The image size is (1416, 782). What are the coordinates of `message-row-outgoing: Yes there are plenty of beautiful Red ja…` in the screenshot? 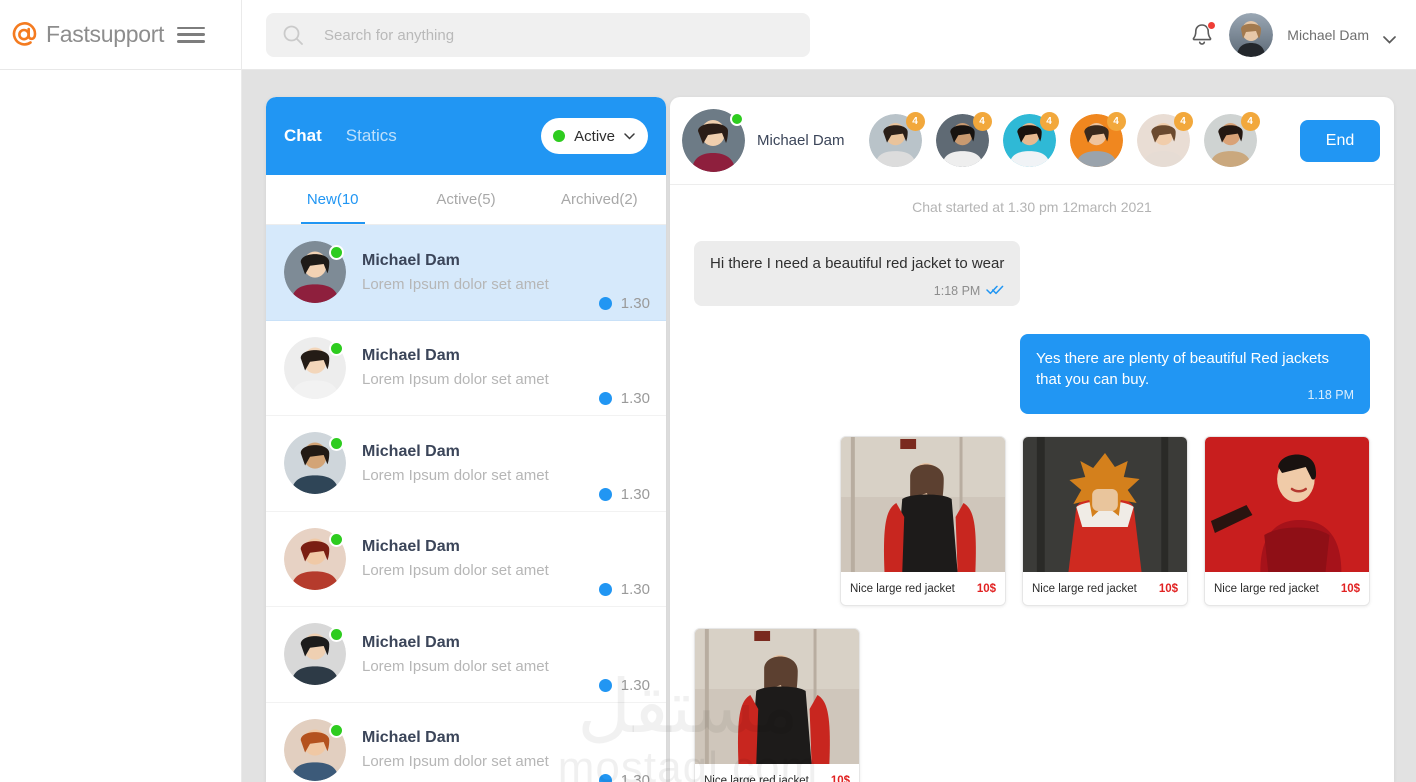 It's located at (1032, 374).